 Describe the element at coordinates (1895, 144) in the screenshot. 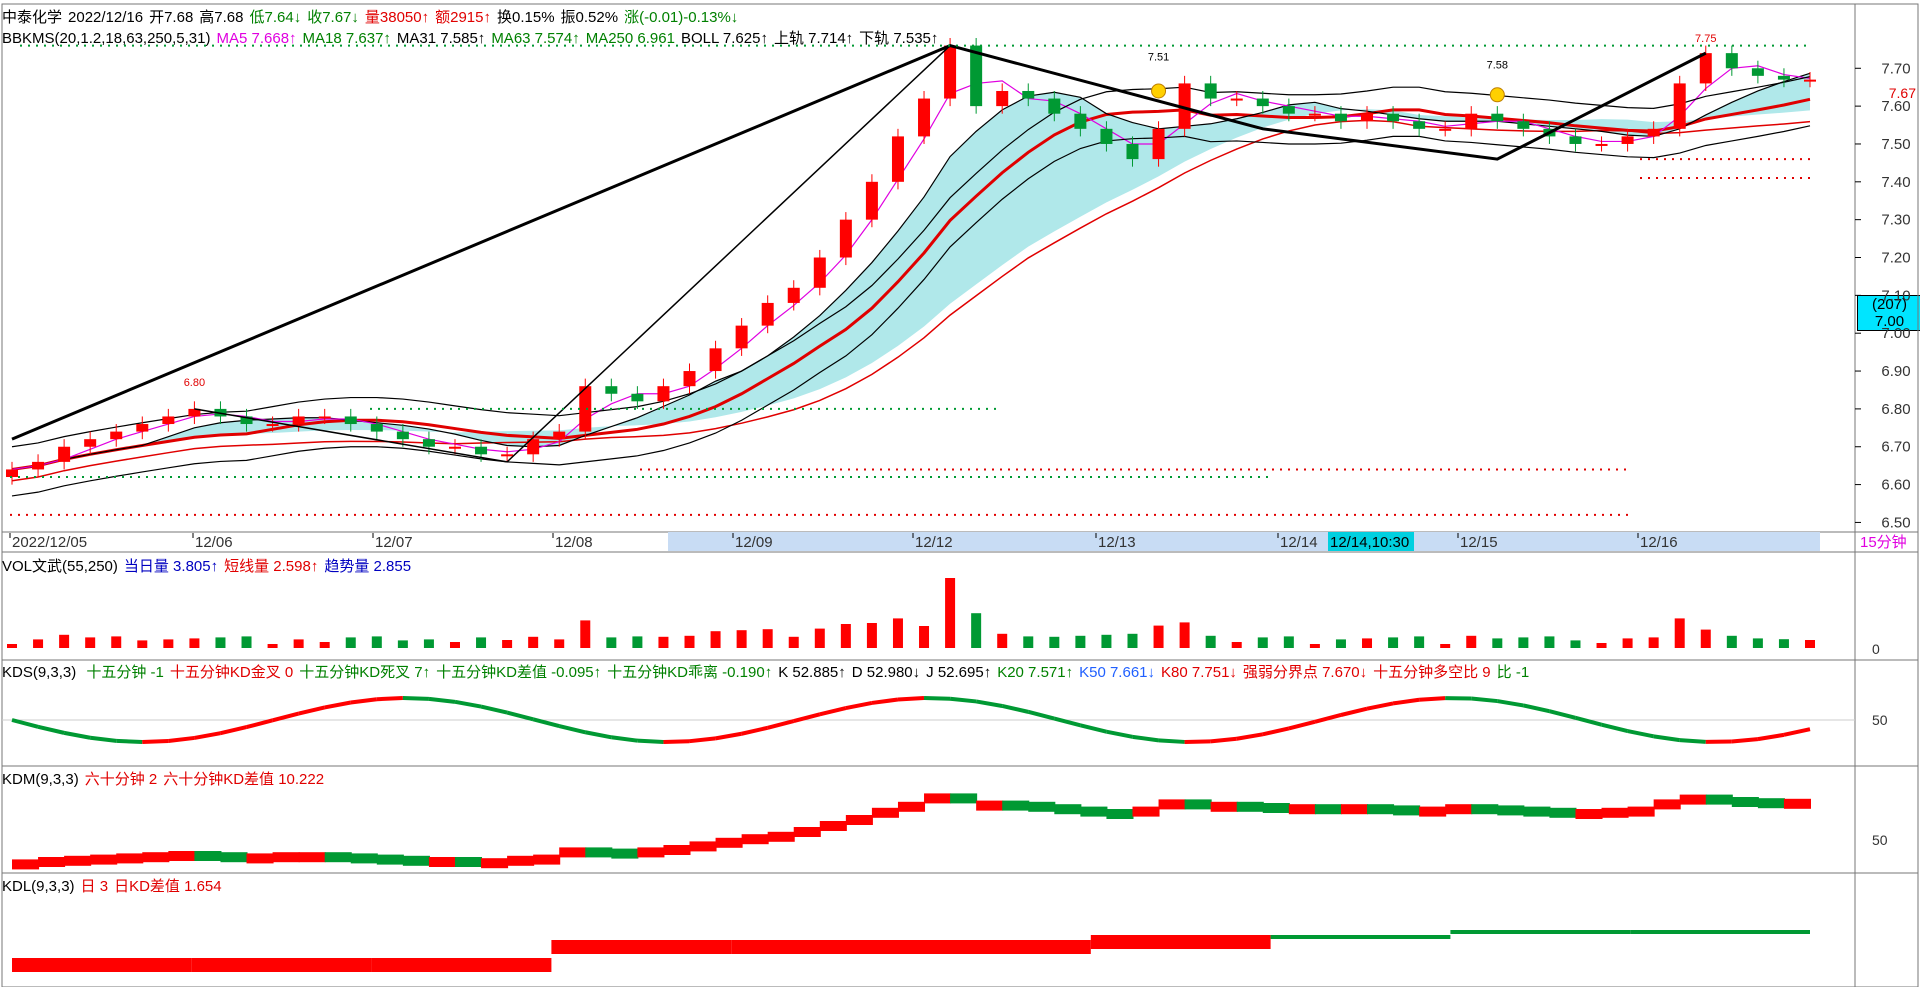

I see `price-tick-label: 7.50` at that location.